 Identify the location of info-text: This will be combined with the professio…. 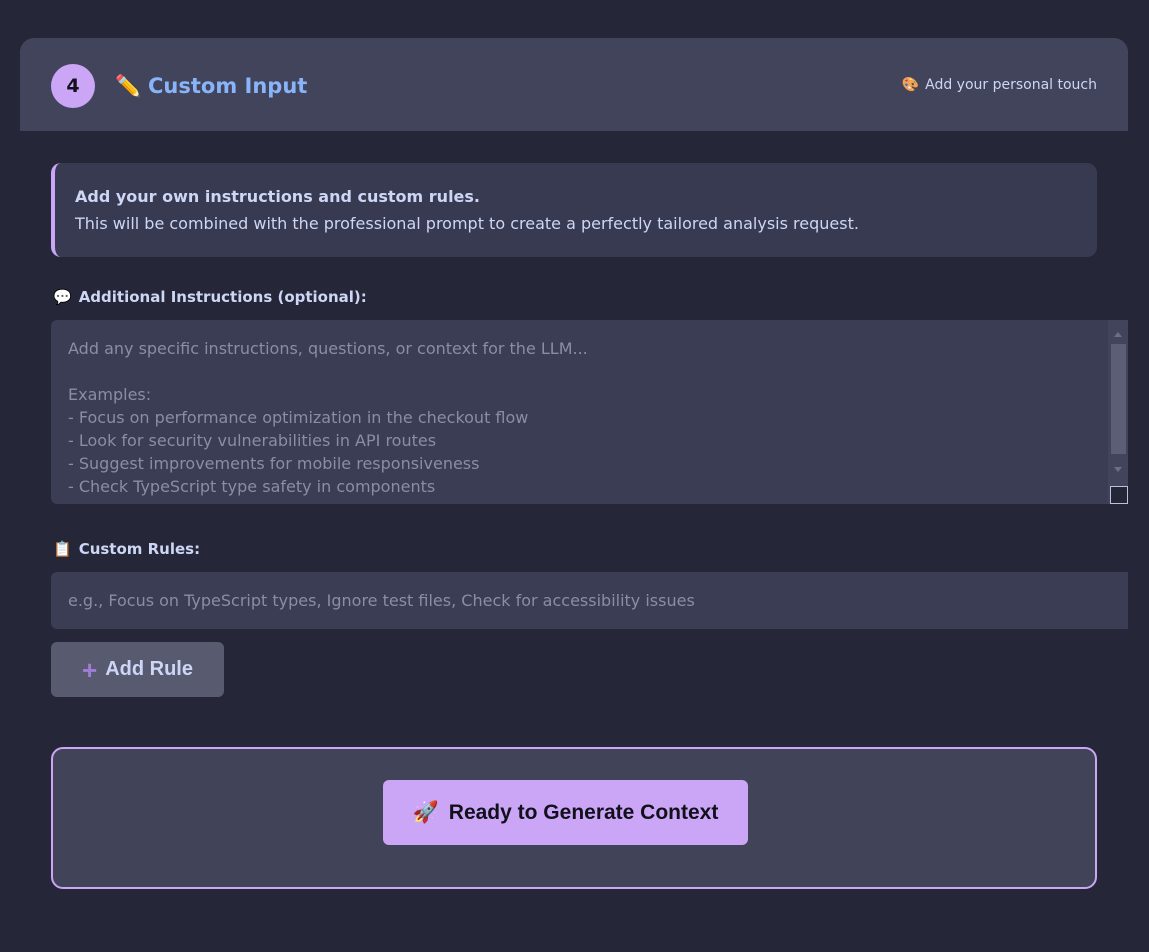
(467, 223).